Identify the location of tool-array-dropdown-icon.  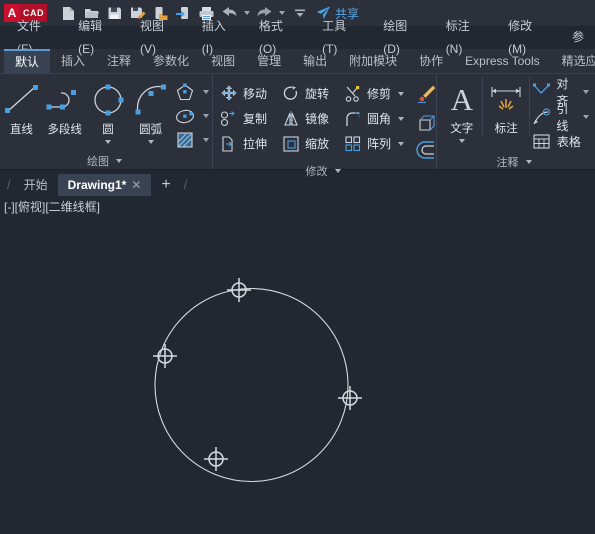
(401, 143).